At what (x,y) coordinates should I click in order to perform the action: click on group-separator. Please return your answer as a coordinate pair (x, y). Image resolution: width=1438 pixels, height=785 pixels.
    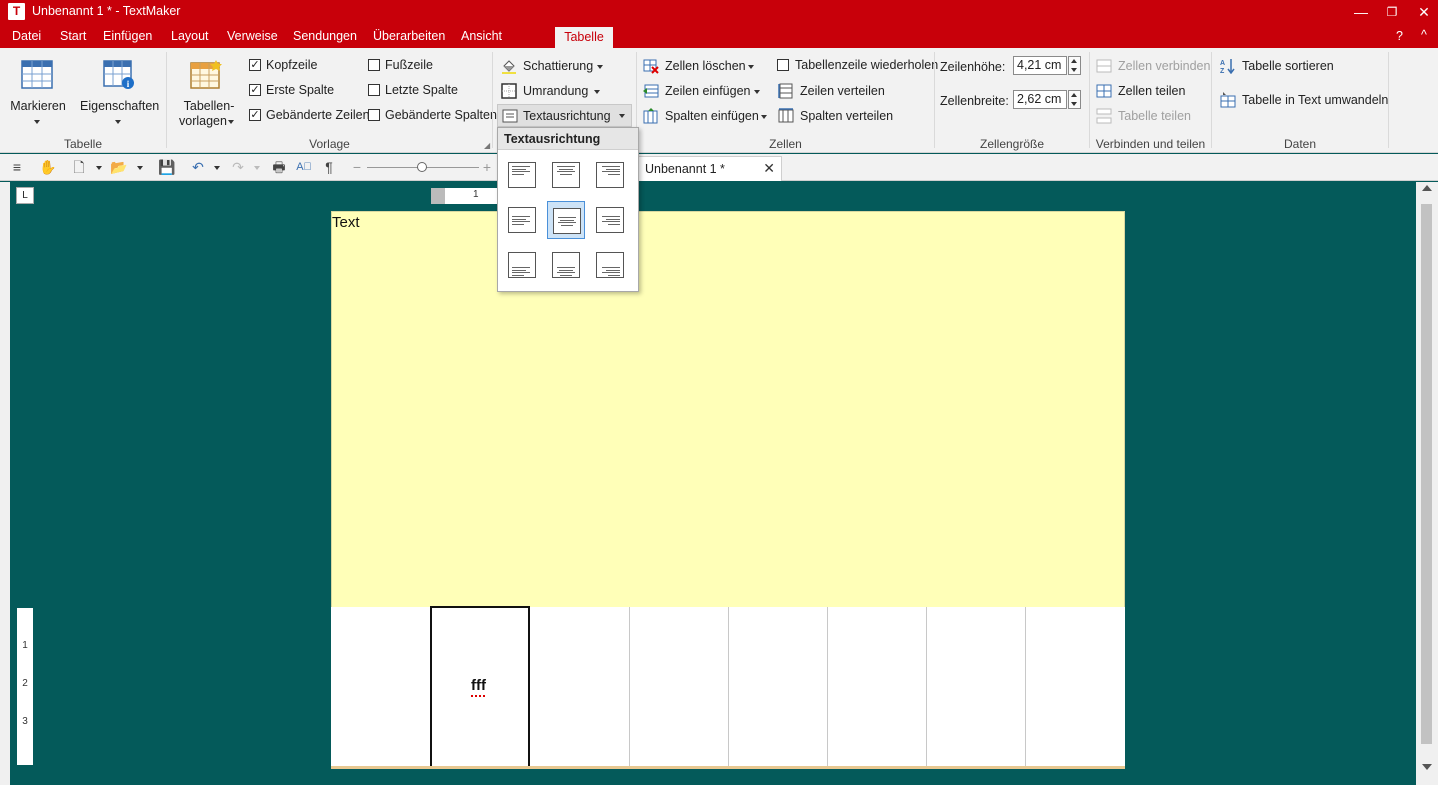
    Looking at the image, I should click on (934, 100).